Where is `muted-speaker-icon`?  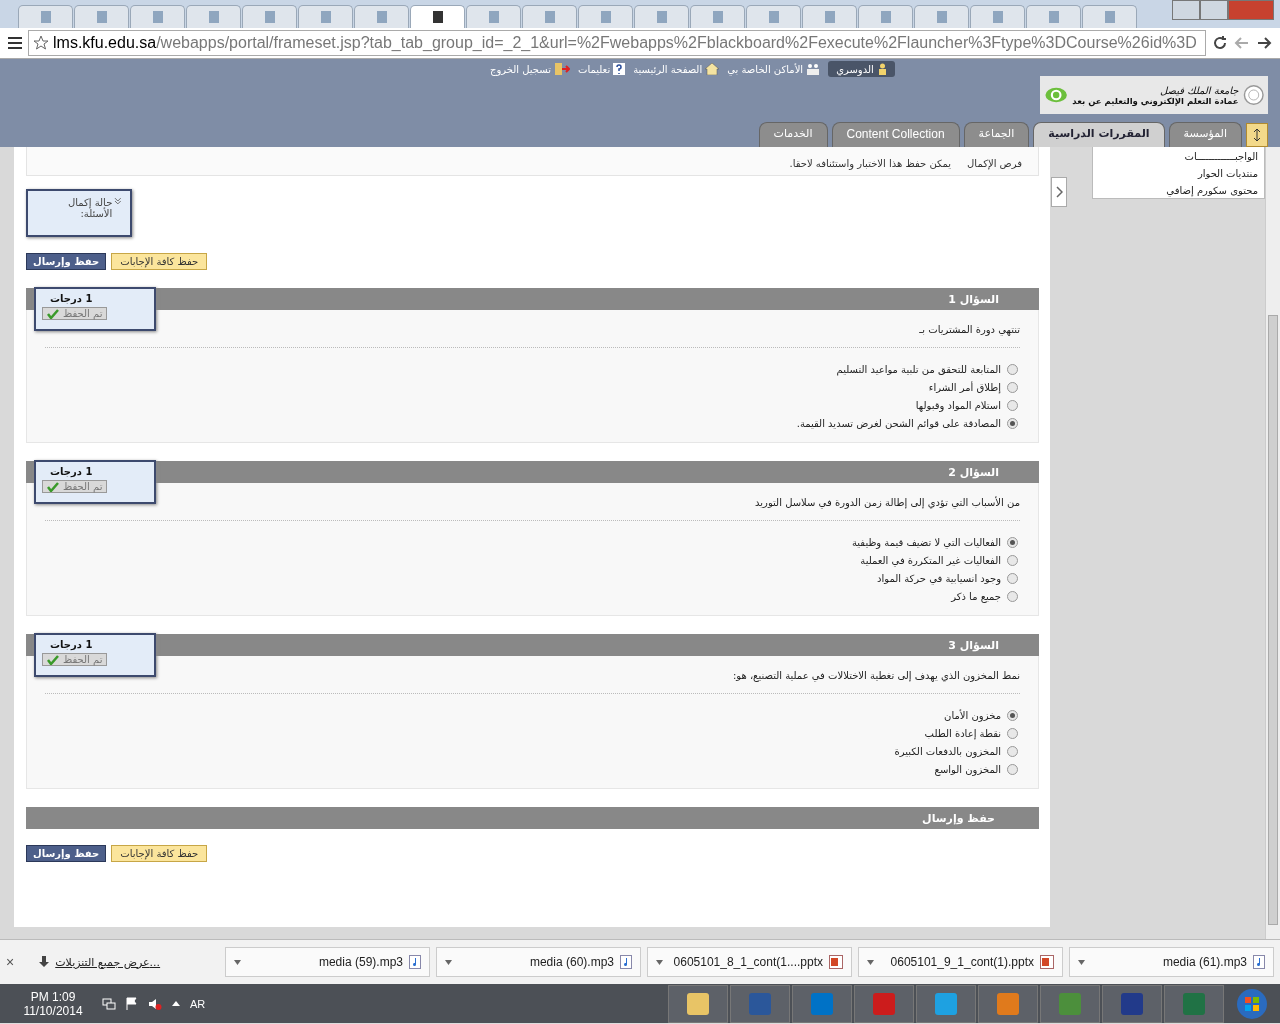 muted-speaker-icon is located at coordinates (155, 1003).